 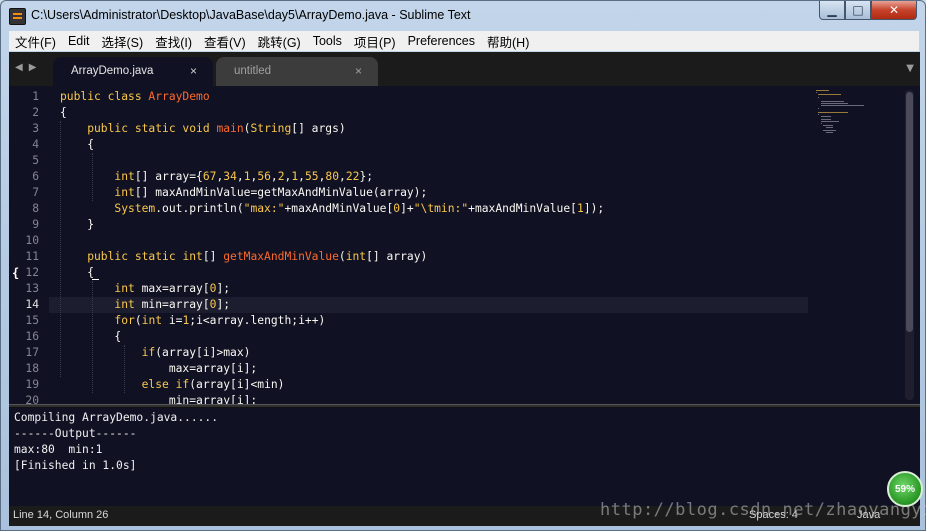 I want to click on code-token: String, so click(x=271, y=128).